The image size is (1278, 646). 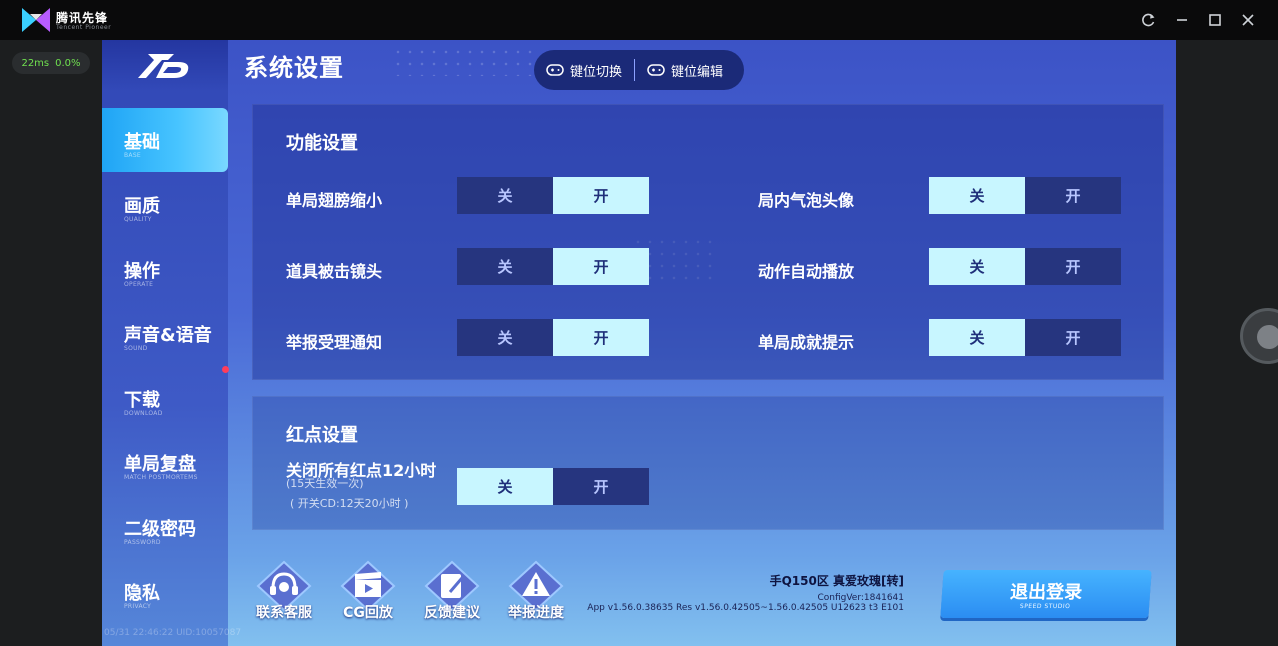 I want to click on refresh-icon, so click(x=1148, y=20).